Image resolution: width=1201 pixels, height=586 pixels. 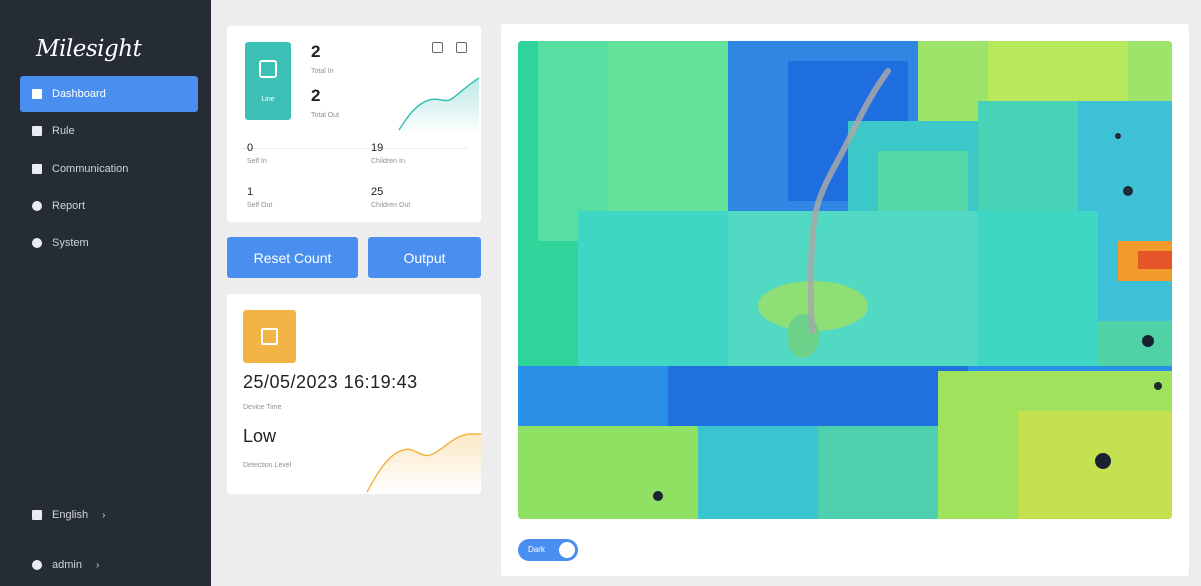 I want to click on sidebar-item-label: Dashboard, so click(x=79, y=94).